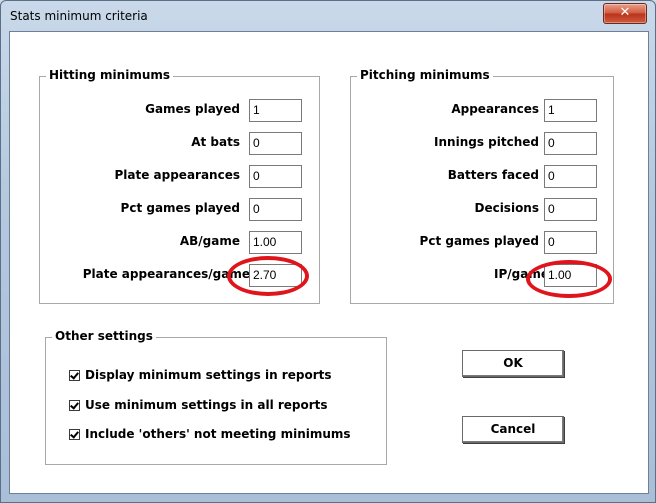 Image resolution: width=656 pixels, height=503 pixels. Describe the element at coordinates (570, 209) in the screenshot. I see `decisions-input: 0` at that location.